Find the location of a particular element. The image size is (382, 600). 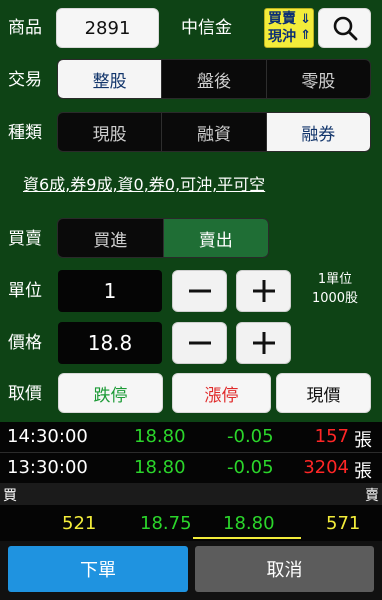

search-button is located at coordinates (344, 28).